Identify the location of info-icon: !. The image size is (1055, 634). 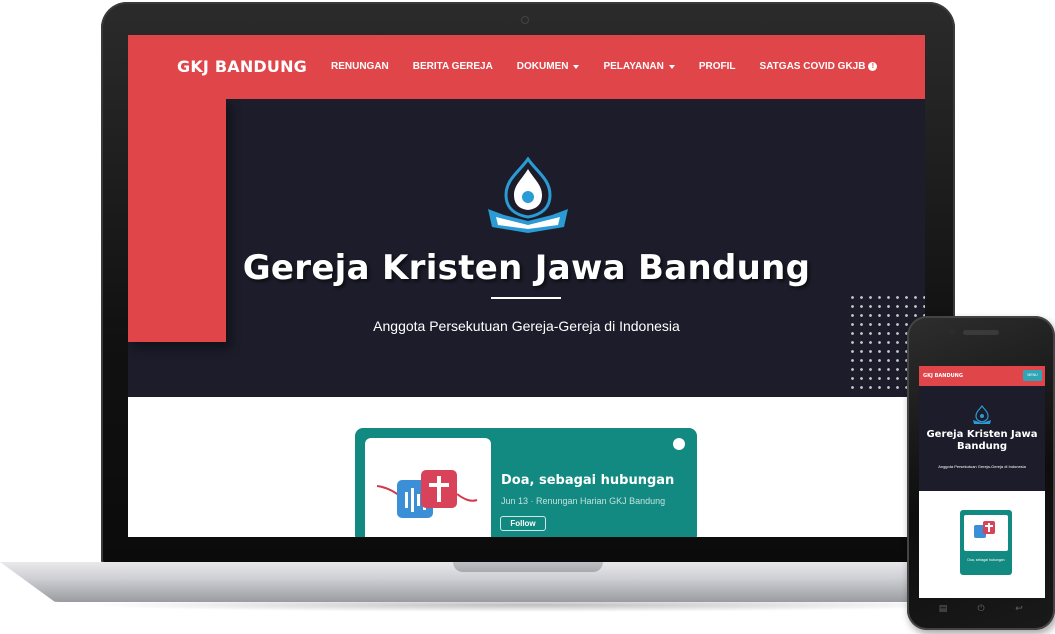
(873, 66).